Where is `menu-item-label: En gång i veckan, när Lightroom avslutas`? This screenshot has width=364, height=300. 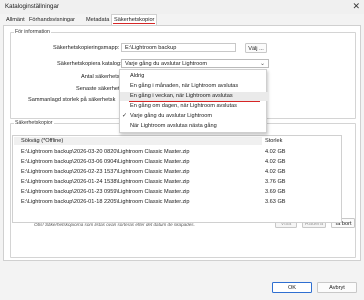
menu-item-label: En gång i veckan, när Lightroom avslutas is located at coordinates (181, 96).